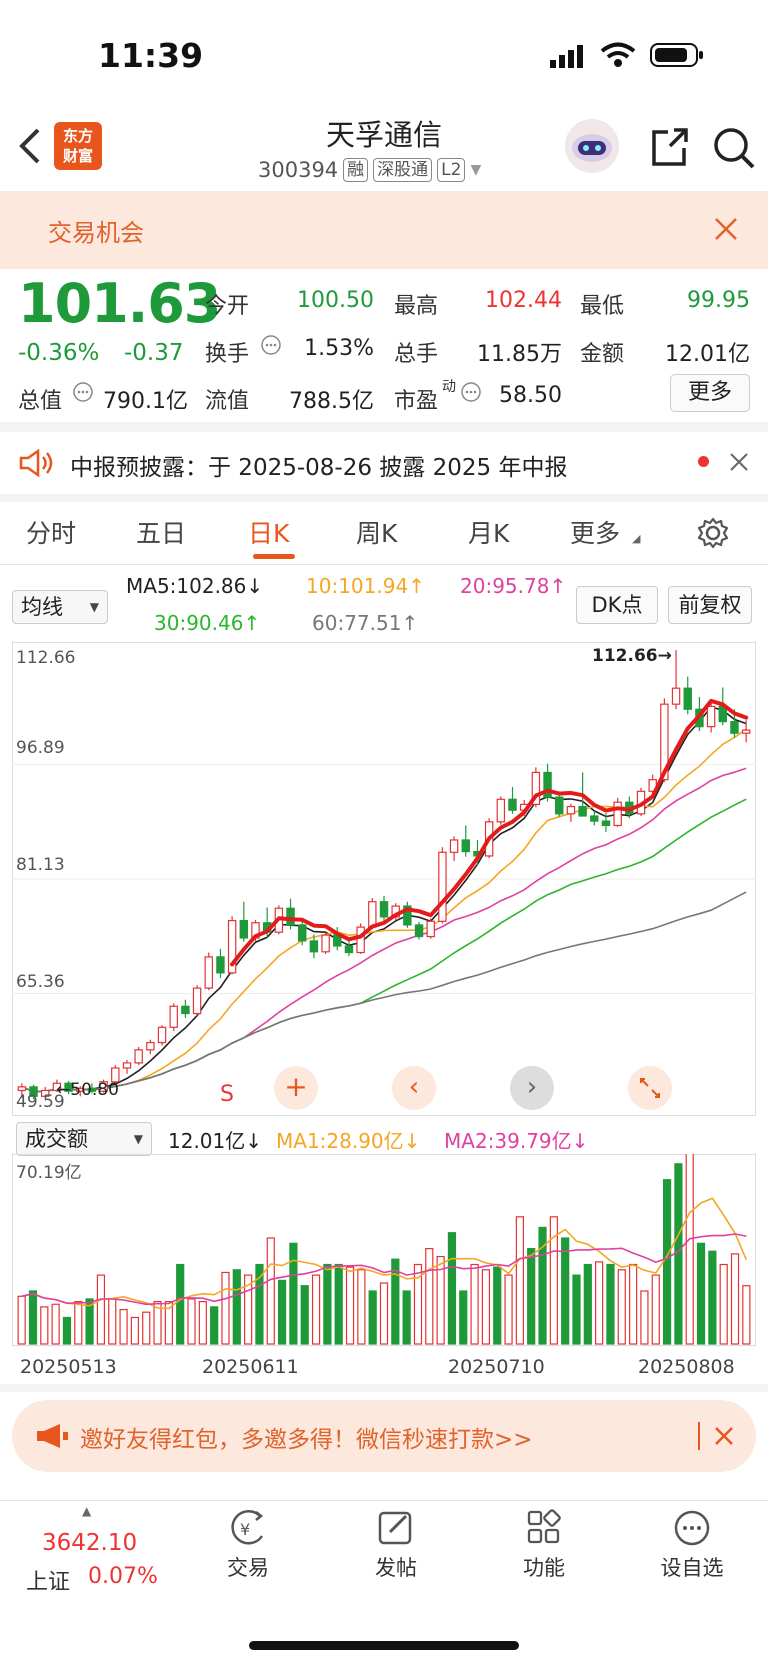 Image resolution: width=768 pixels, height=1667 pixels. What do you see at coordinates (248, 1545) in the screenshot?
I see `nav-trade: ¥ 交易` at bounding box center [248, 1545].